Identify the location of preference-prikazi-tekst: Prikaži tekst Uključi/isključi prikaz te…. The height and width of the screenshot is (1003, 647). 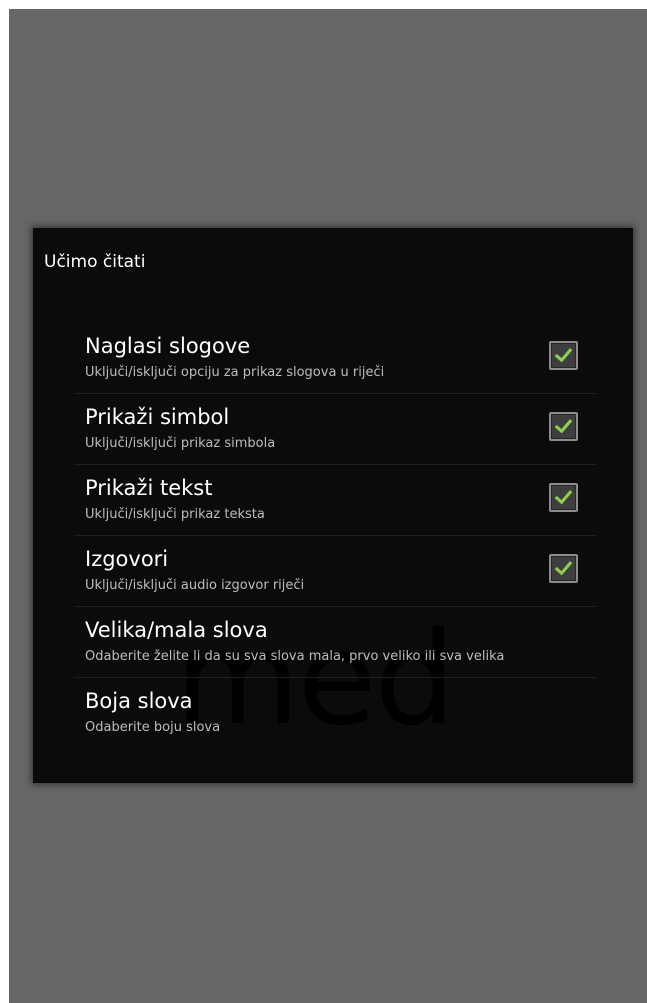
(335, 500).